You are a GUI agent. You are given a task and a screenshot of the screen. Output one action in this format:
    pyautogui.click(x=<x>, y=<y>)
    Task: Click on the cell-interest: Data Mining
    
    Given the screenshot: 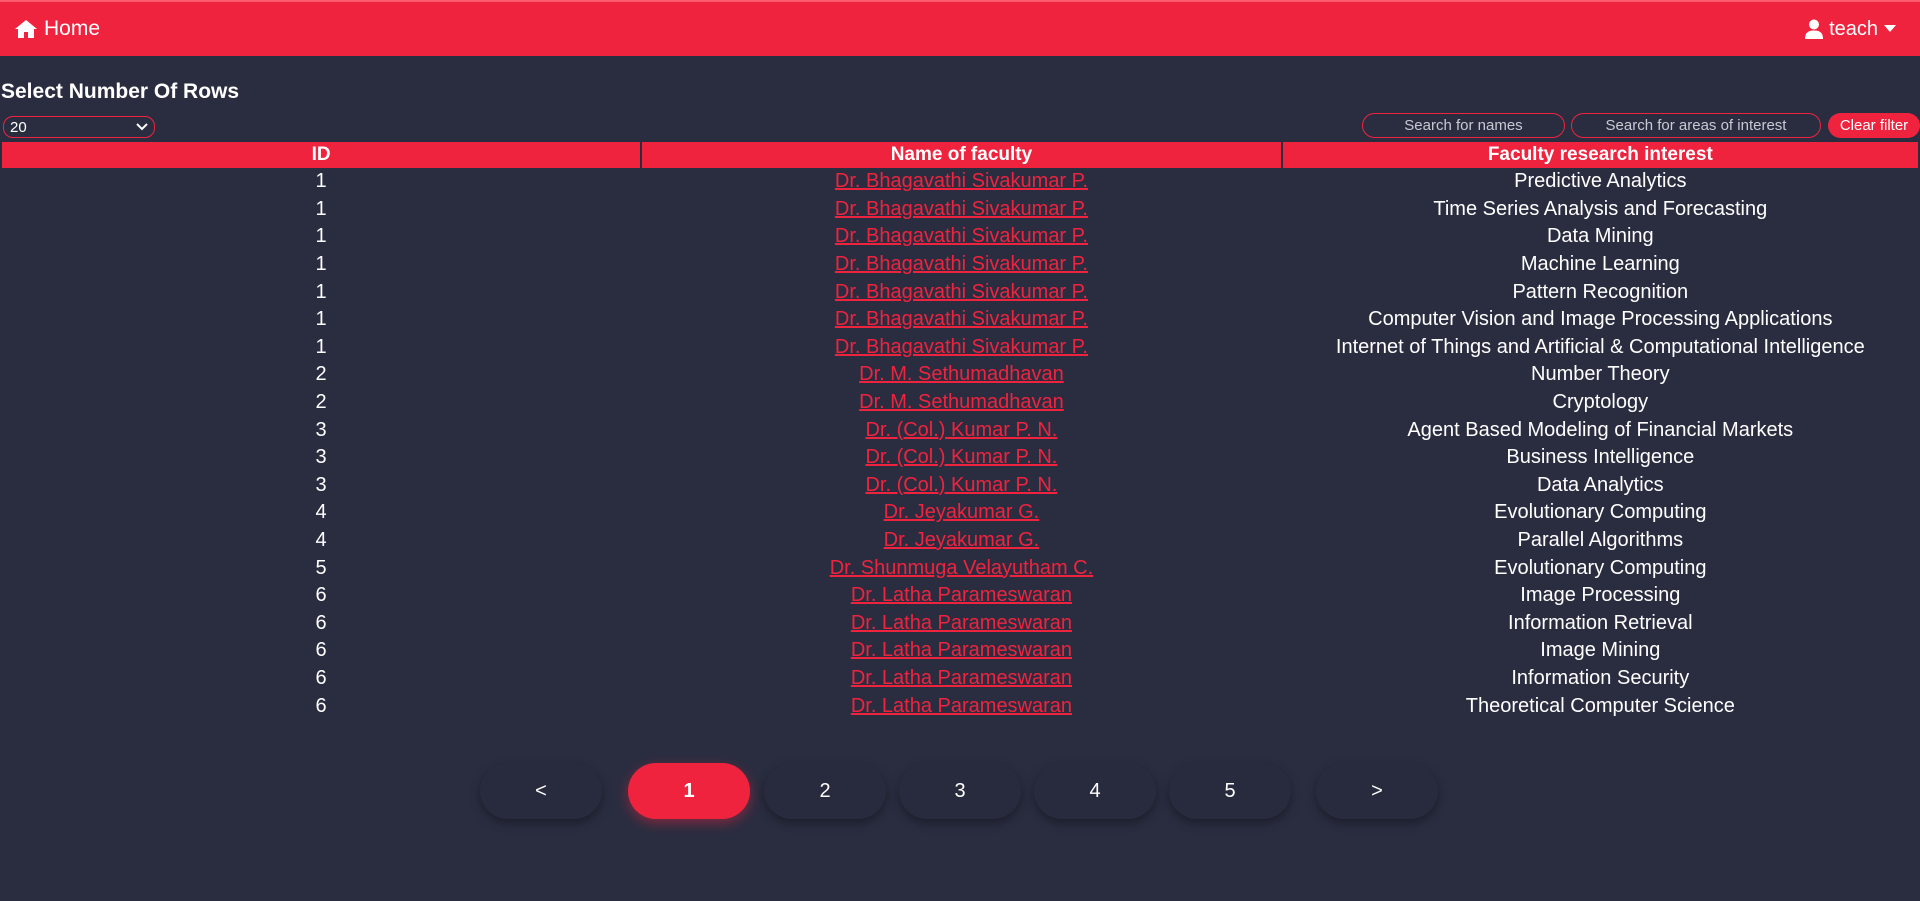 What is the action you would take?
    pyautogui.click(x=1600, y=236)
    